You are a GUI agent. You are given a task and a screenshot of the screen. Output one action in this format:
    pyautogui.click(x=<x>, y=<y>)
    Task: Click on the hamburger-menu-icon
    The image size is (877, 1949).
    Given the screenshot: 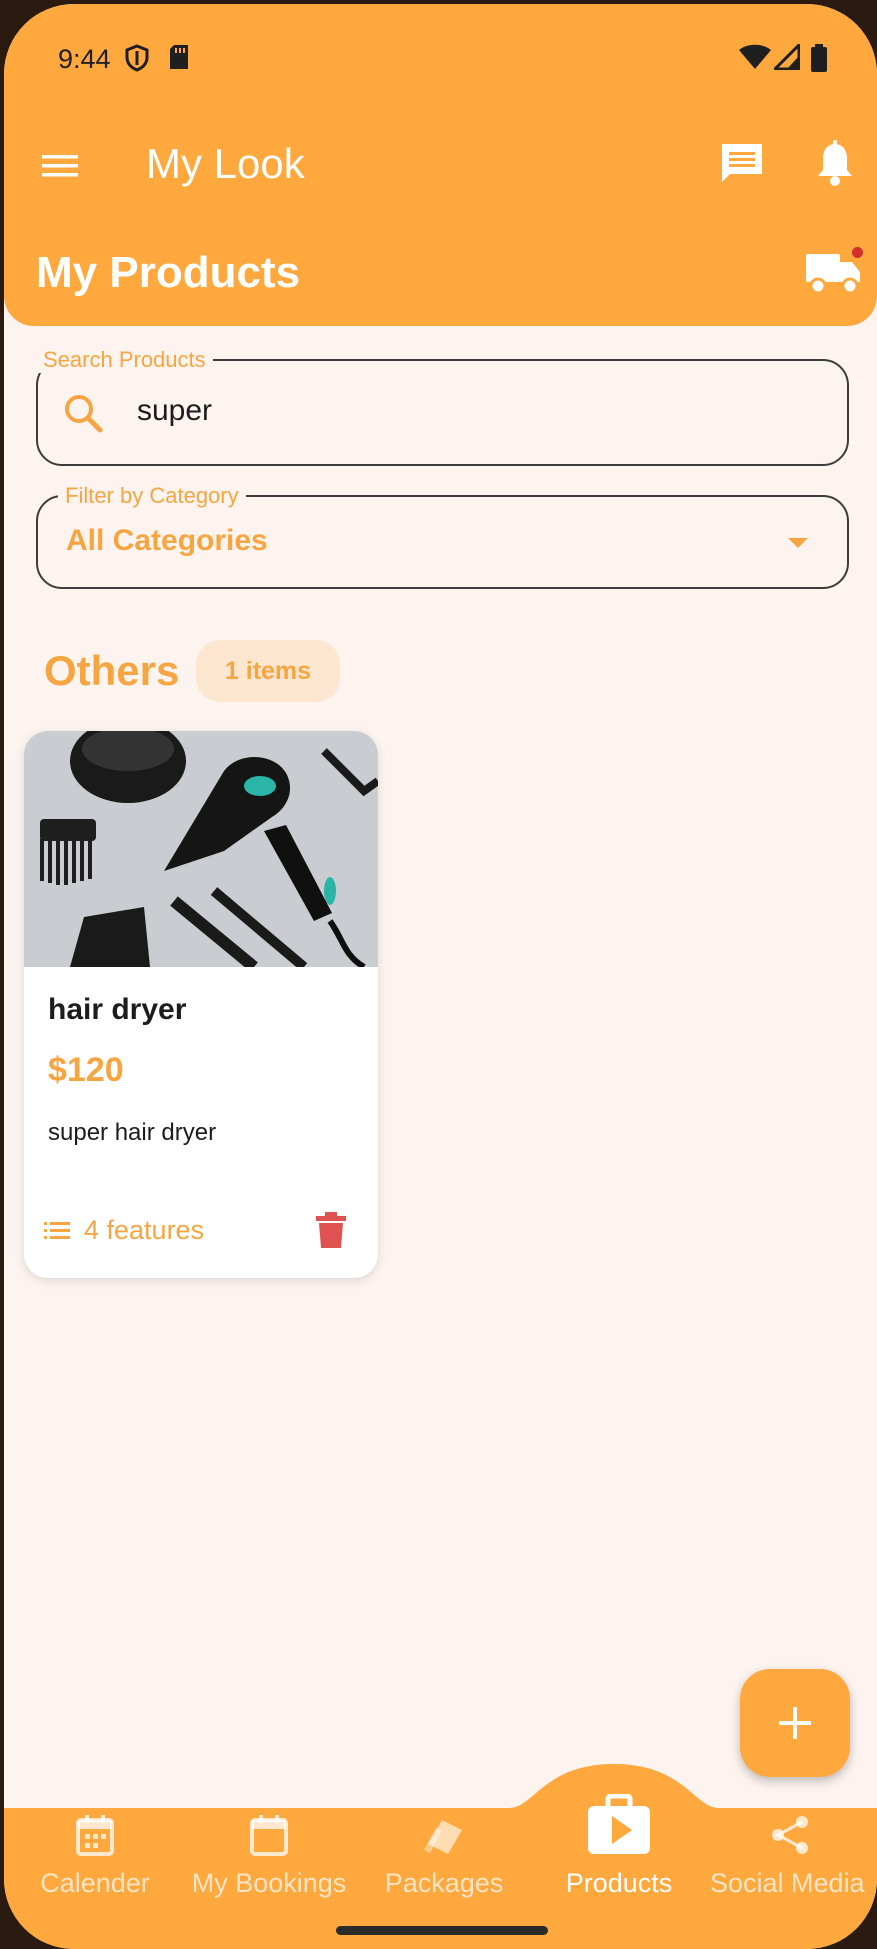 What is the action you would take?
    pyautogui.click(x=60, y=166)
    